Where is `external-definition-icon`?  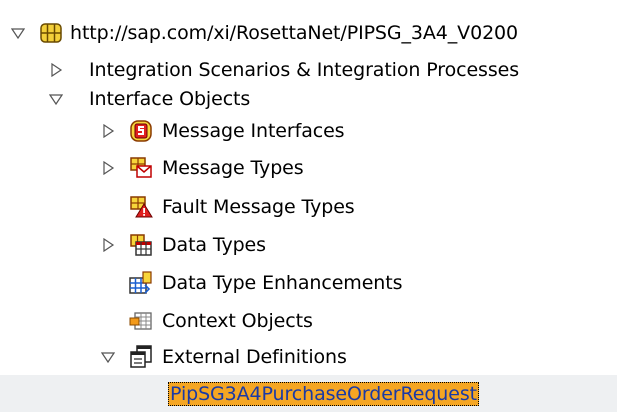 external-definition-icon is located at coordinates (141, 357).